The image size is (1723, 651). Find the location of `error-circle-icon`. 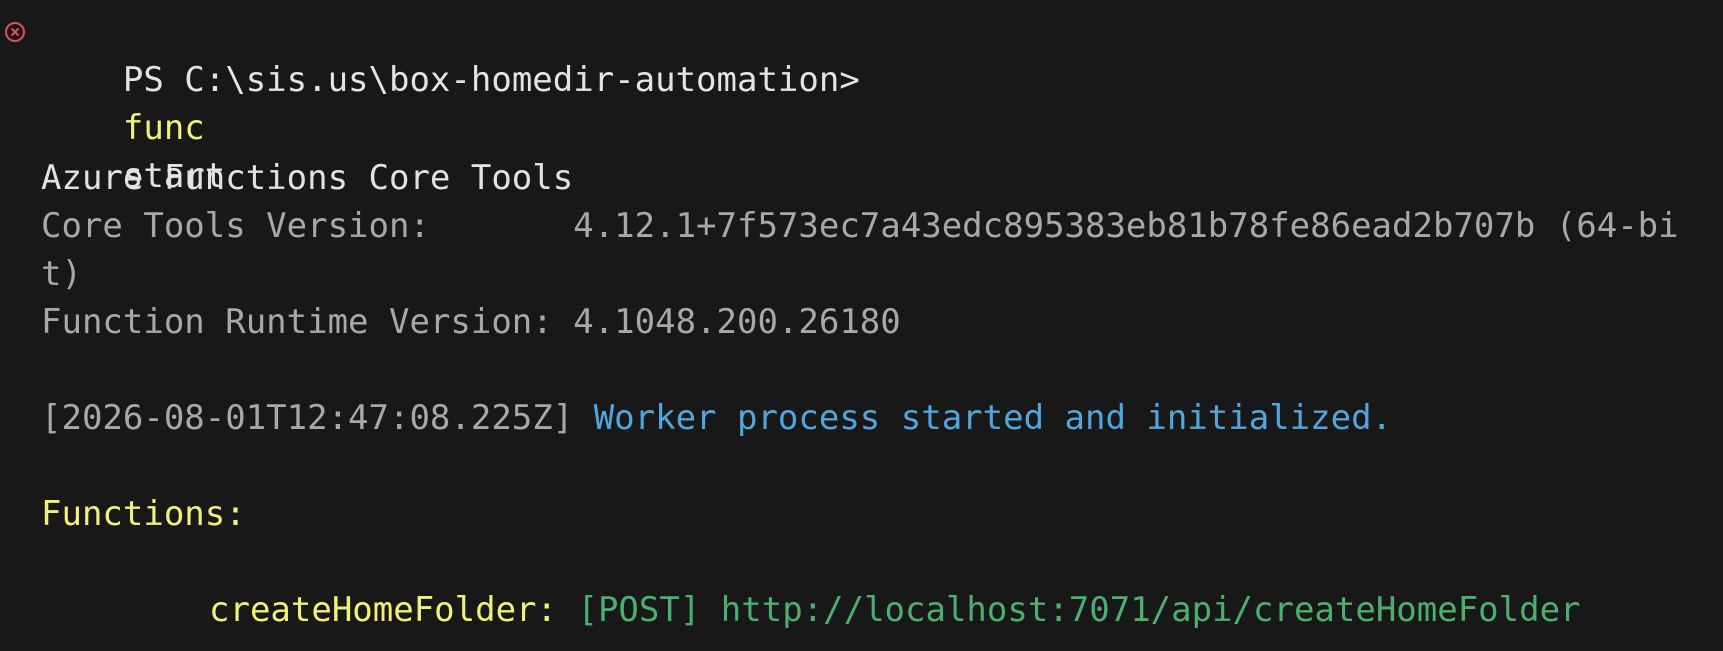

error-circle-icon is located at coordinates (15, 32).